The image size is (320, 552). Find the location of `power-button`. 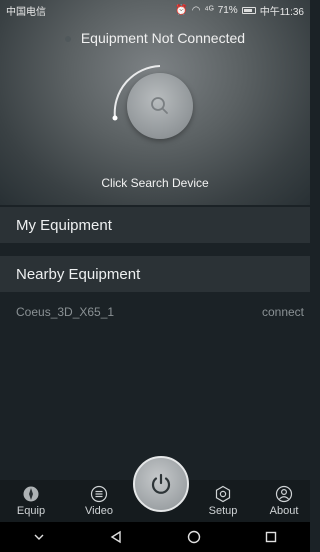

power-button is located at coordinates (161, 484).